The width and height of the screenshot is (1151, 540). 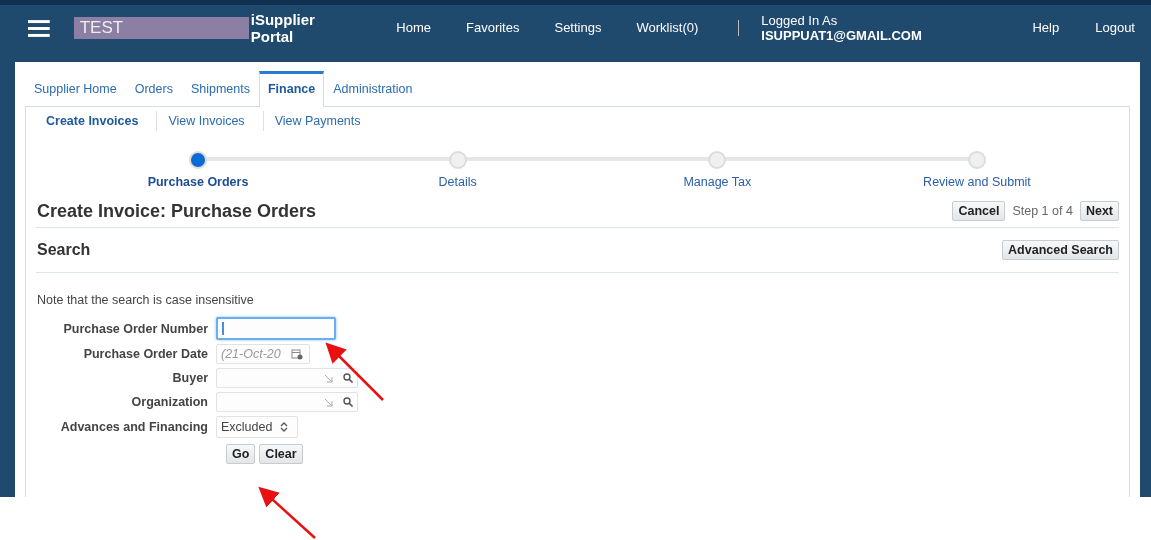 What do you see at coordinates (842, 27) in the screenshot?
I see `logged-in-label: Logged In As ISUPPUAT1@GMAIL.COM` at bounding box center [842, 27].